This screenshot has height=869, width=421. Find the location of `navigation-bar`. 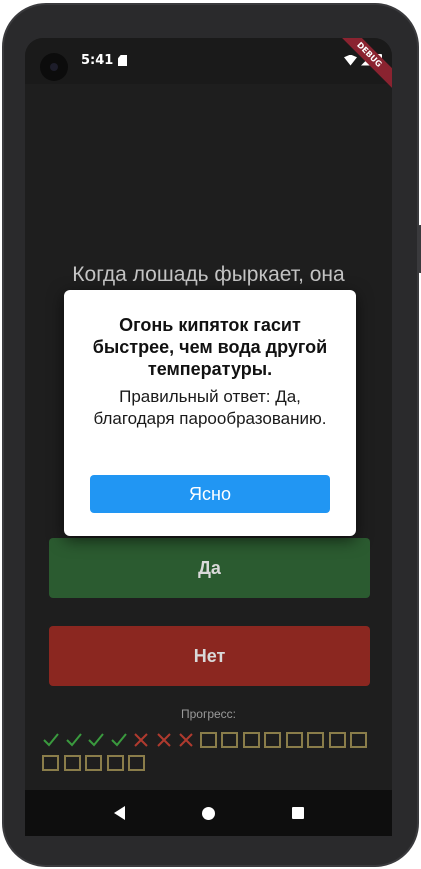

navigation-bar is located at coordinates (208, 813).